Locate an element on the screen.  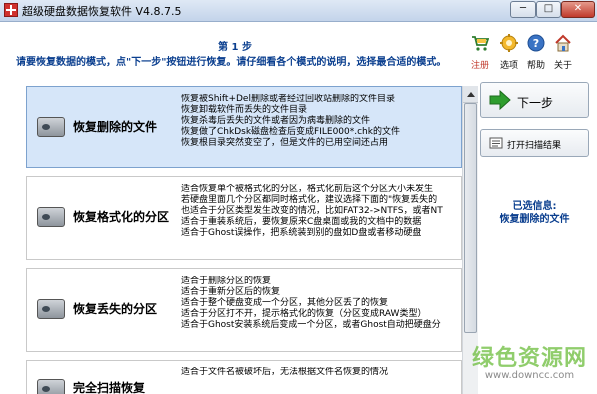
step-title: 第 1 步 is located at coordinates (235, 47).